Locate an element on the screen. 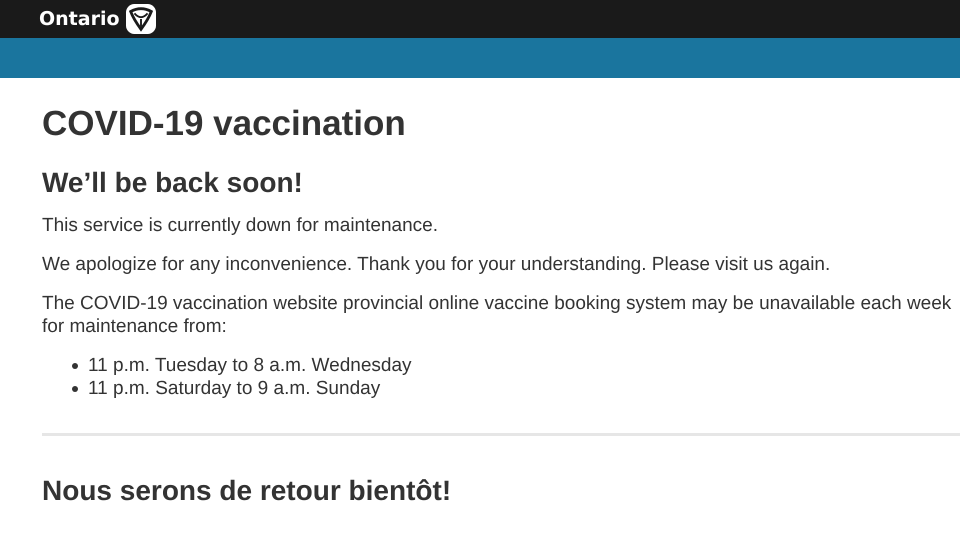  section-heading: We’ll be back soon! is located at coordinates (173, 183).